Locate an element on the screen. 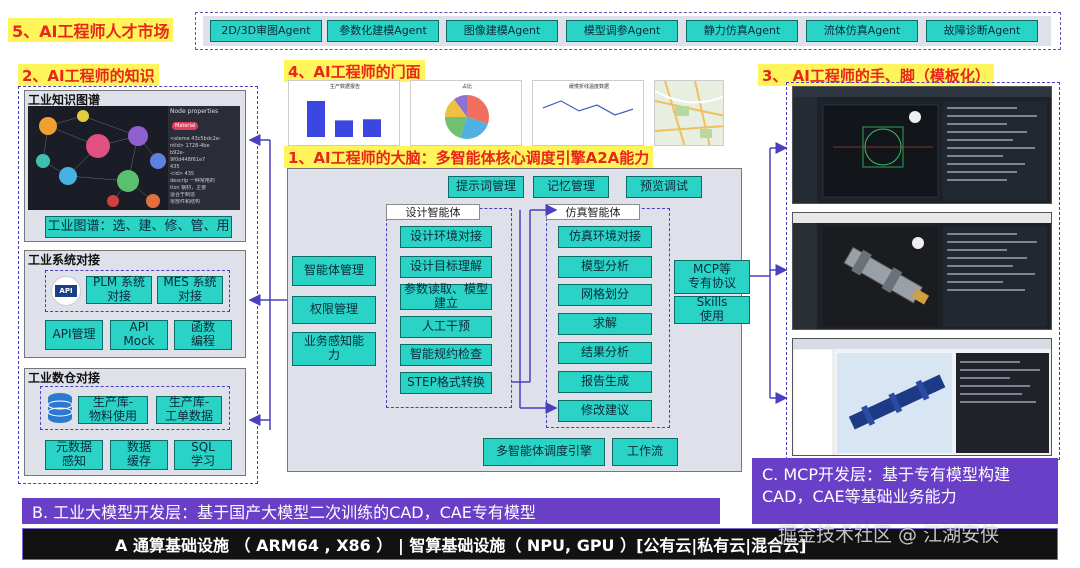 The width and height of the screenshot is (1080, 568). node-panel-row: descrip 一种常用的 is located at coordinates (192, 181).